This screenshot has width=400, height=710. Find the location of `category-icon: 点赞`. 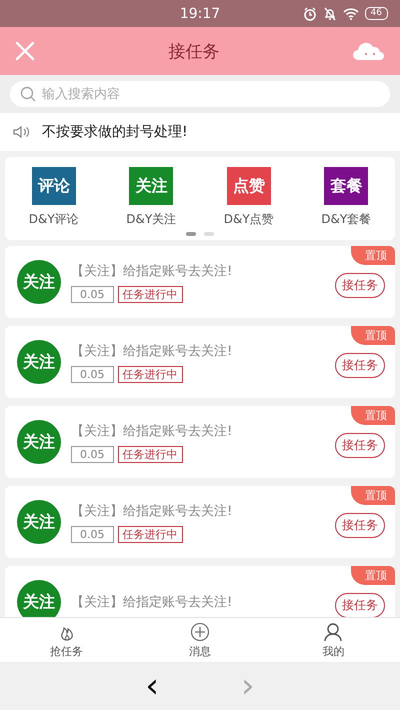

category-icon: 点赞 is located at coordinates (248, 186).